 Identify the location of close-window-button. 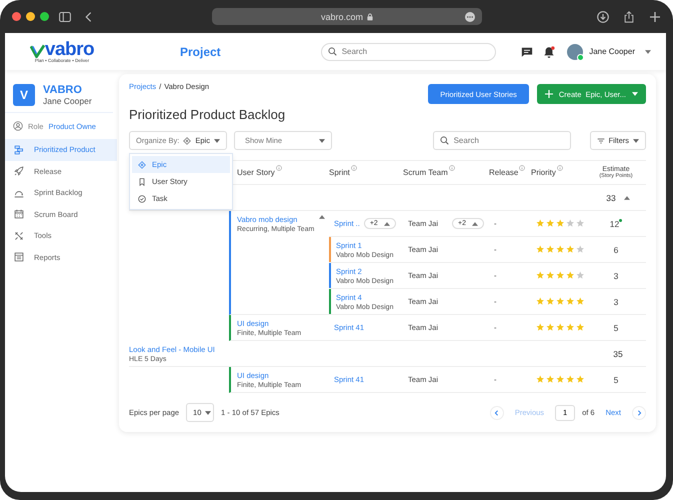
(16, 16).